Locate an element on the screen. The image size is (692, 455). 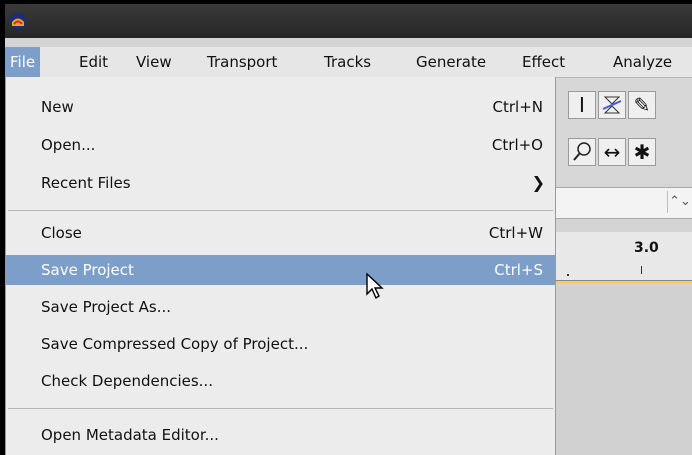
chevron-updown-icon: ⌃⌄ is located at coordinates (679, 202).